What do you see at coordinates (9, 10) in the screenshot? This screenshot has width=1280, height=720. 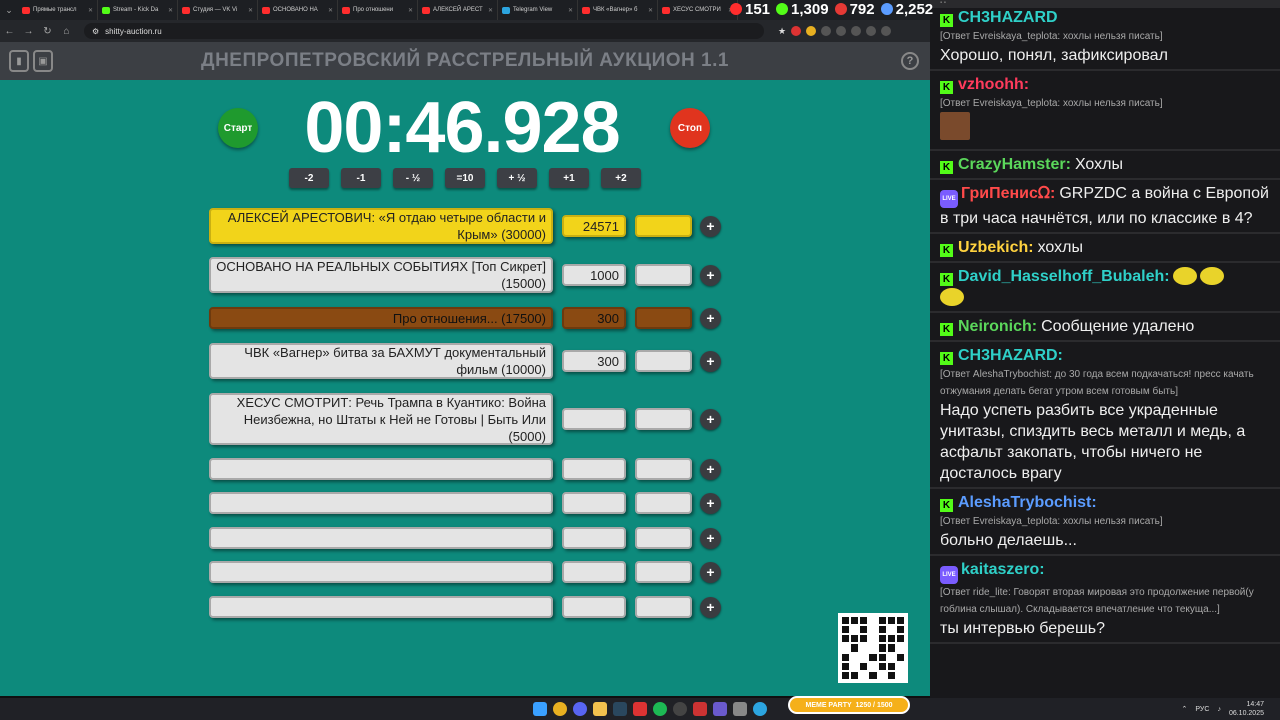 I see `tab-menu-icon: ⌄` at bounding box center [9, 10].